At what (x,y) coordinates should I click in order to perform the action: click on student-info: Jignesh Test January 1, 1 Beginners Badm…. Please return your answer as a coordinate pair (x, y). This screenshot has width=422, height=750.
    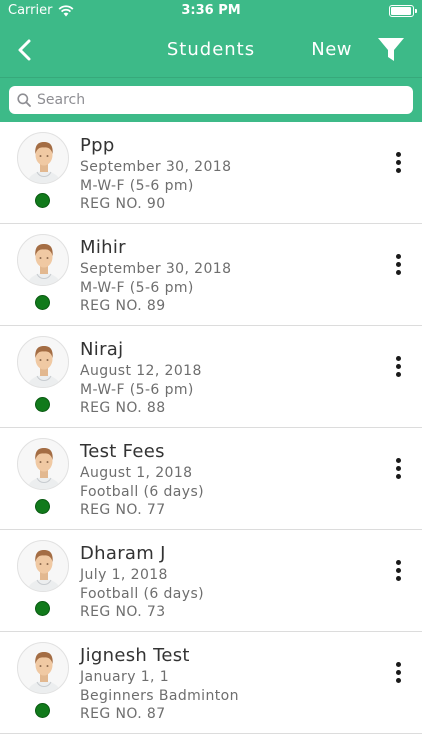
    Looking at the image, I should click on (159, 684).